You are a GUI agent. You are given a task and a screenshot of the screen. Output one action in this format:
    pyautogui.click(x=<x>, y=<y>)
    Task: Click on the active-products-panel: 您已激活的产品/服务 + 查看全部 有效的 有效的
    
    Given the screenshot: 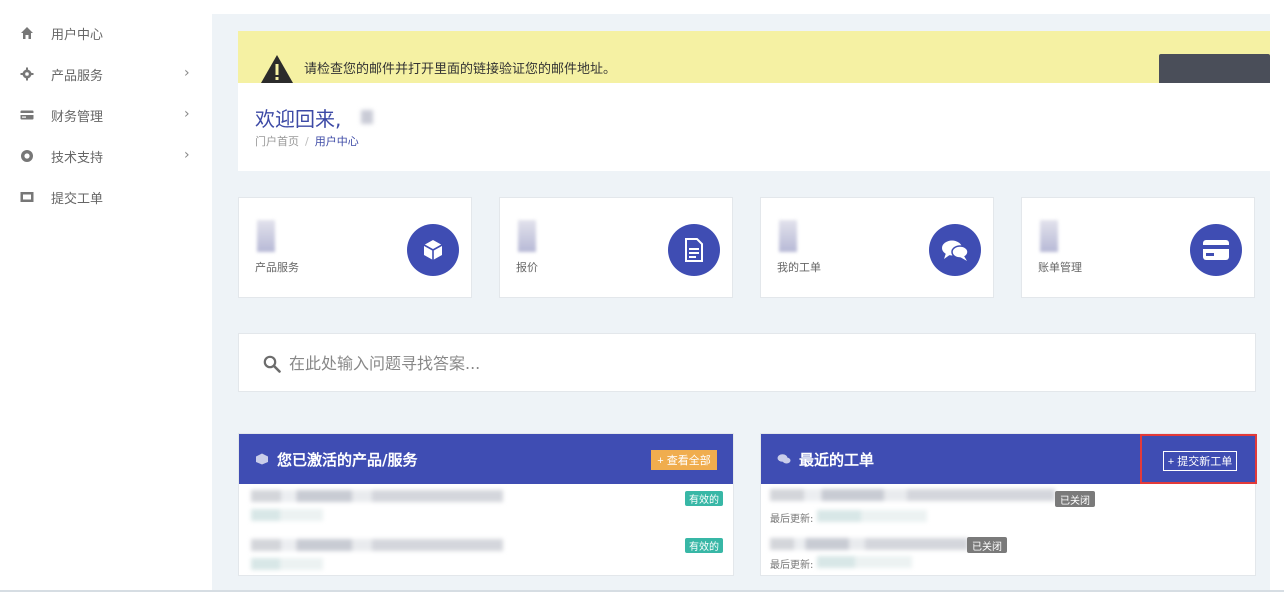 What is the action you would take?
    pyautogui.click(x=486, y=504)
    